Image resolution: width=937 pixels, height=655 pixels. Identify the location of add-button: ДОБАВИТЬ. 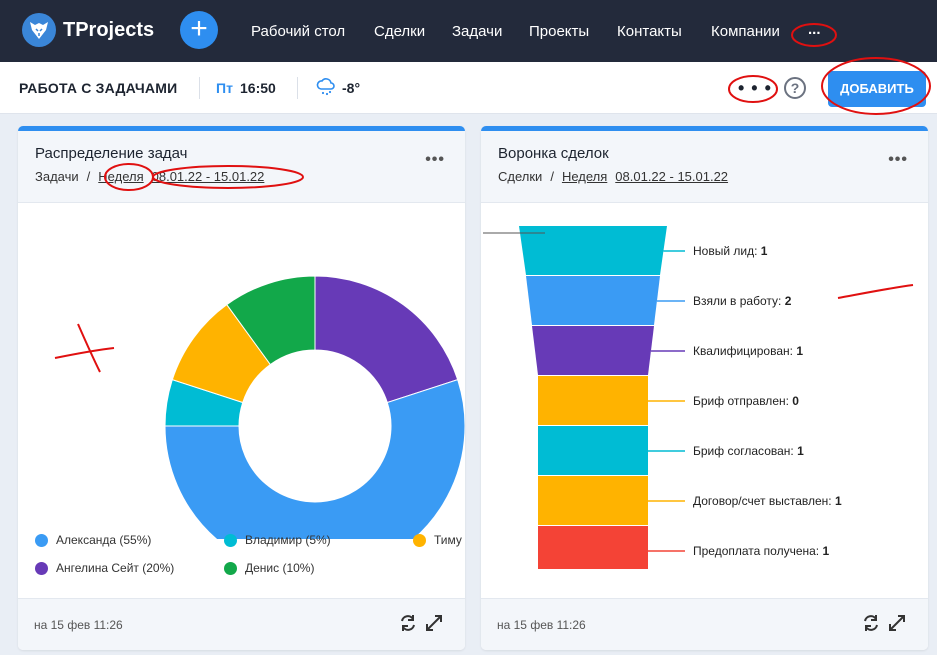
(877, 89).